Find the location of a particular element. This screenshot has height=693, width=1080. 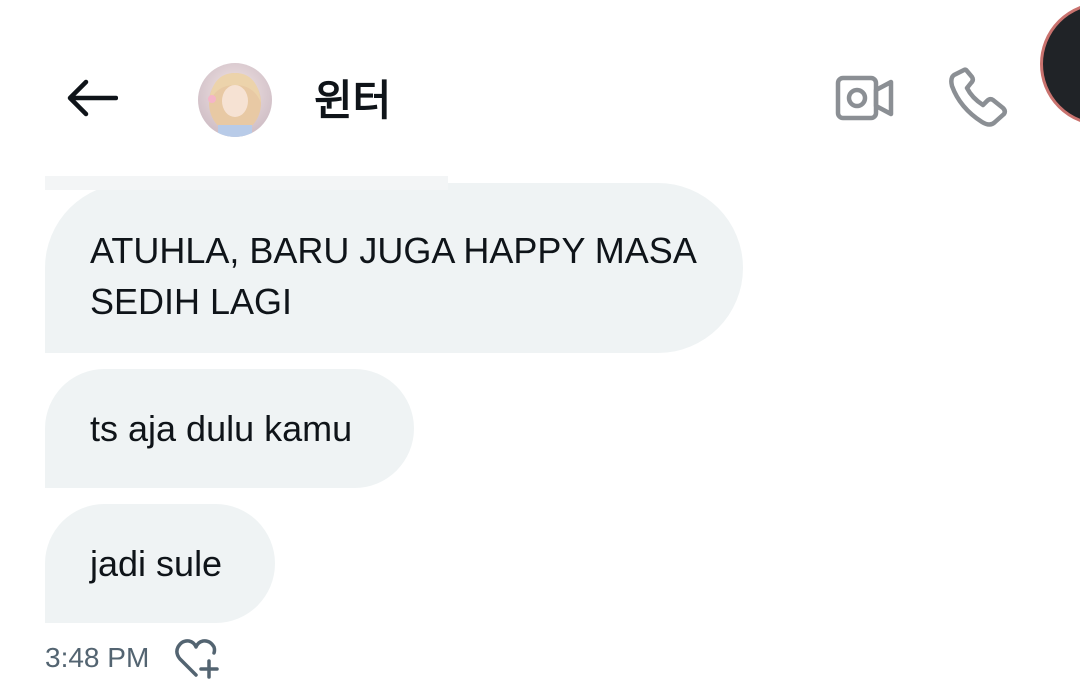

voice-call-button is located at coordinates (978, 97).